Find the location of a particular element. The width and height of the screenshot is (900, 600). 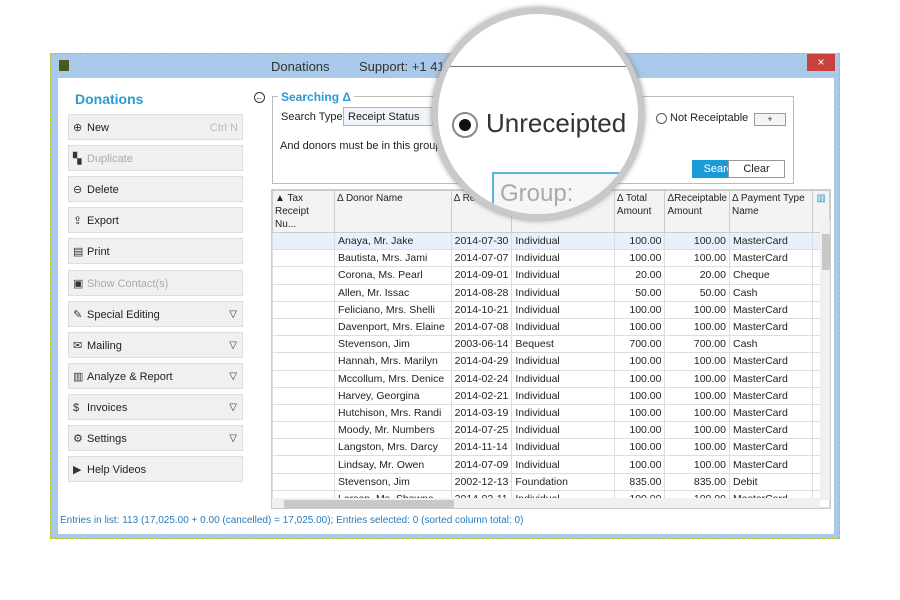

table-cell: 2014-07-08 is located at coordinates (481, 327).